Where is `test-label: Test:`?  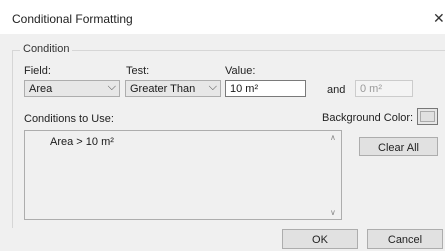 test-label: Test: is located at coordinates (138, 71).